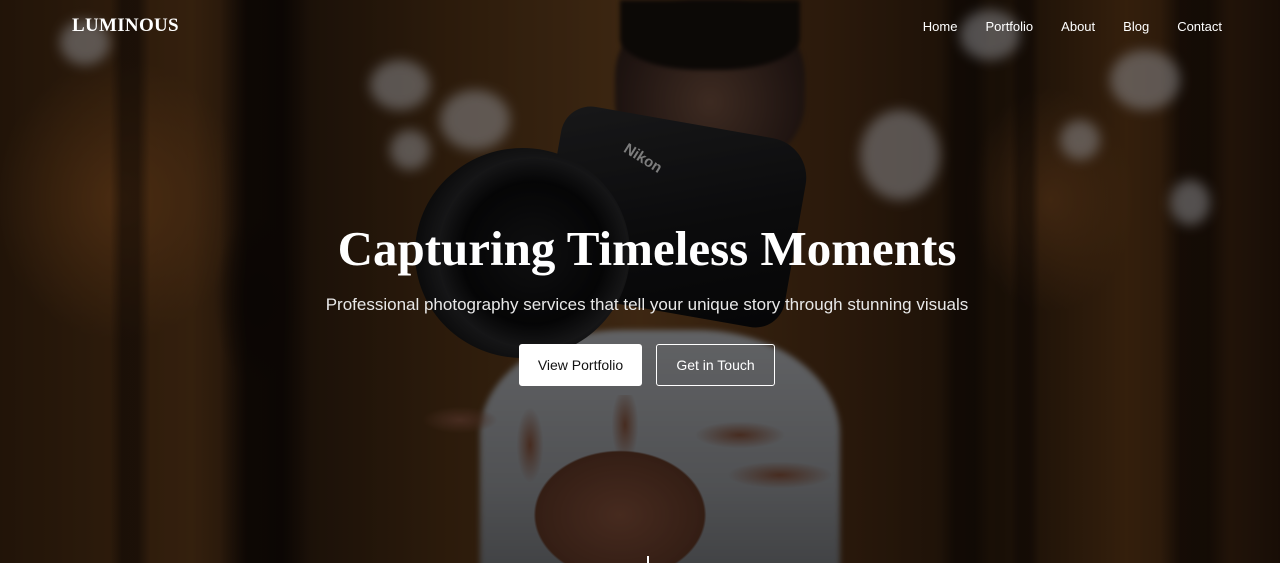  I want to click on nav-link-blog: Blog, so click(1136, 26).